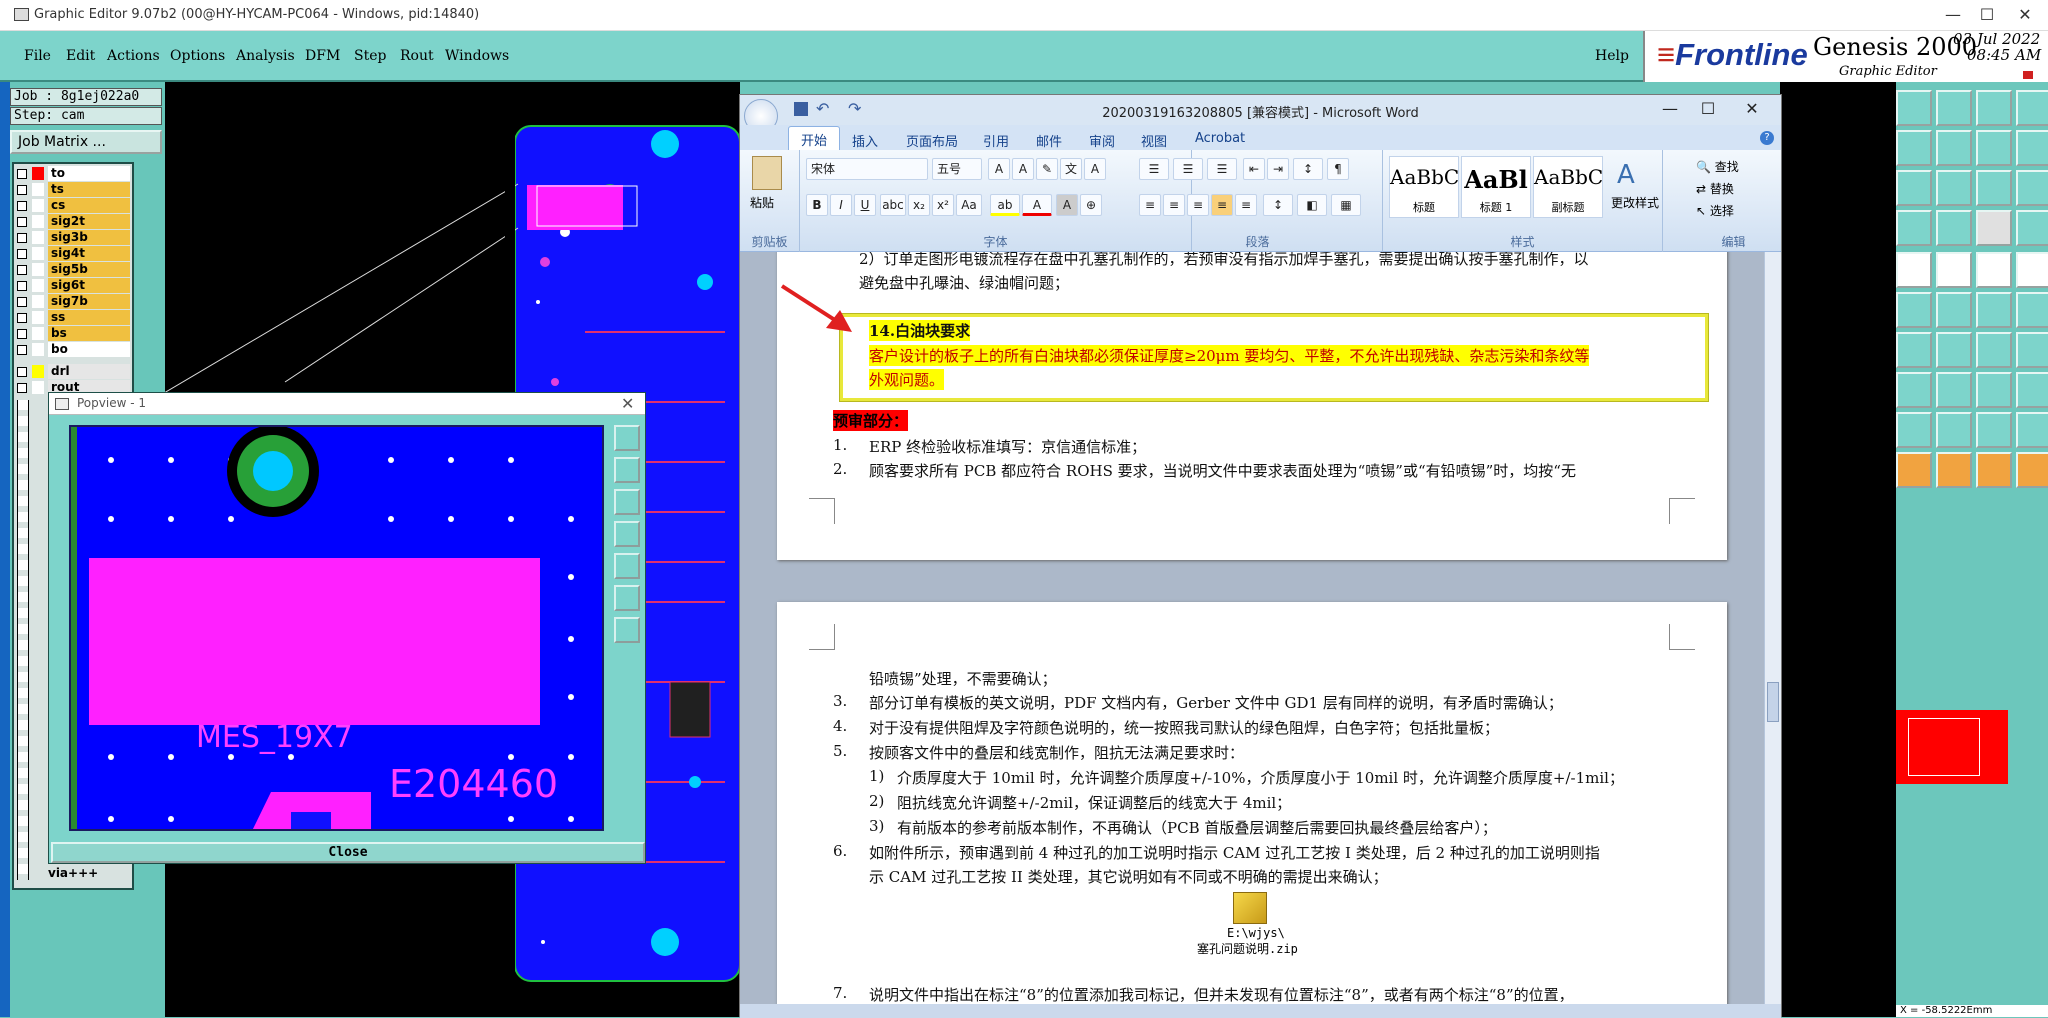 The width and height of the screenshot is (2048, 1018). What do you see at coordinates (1278, 169) in the screenshot?
I see `increase-indent-button: ⇥` at bounding box center [1278, 169].